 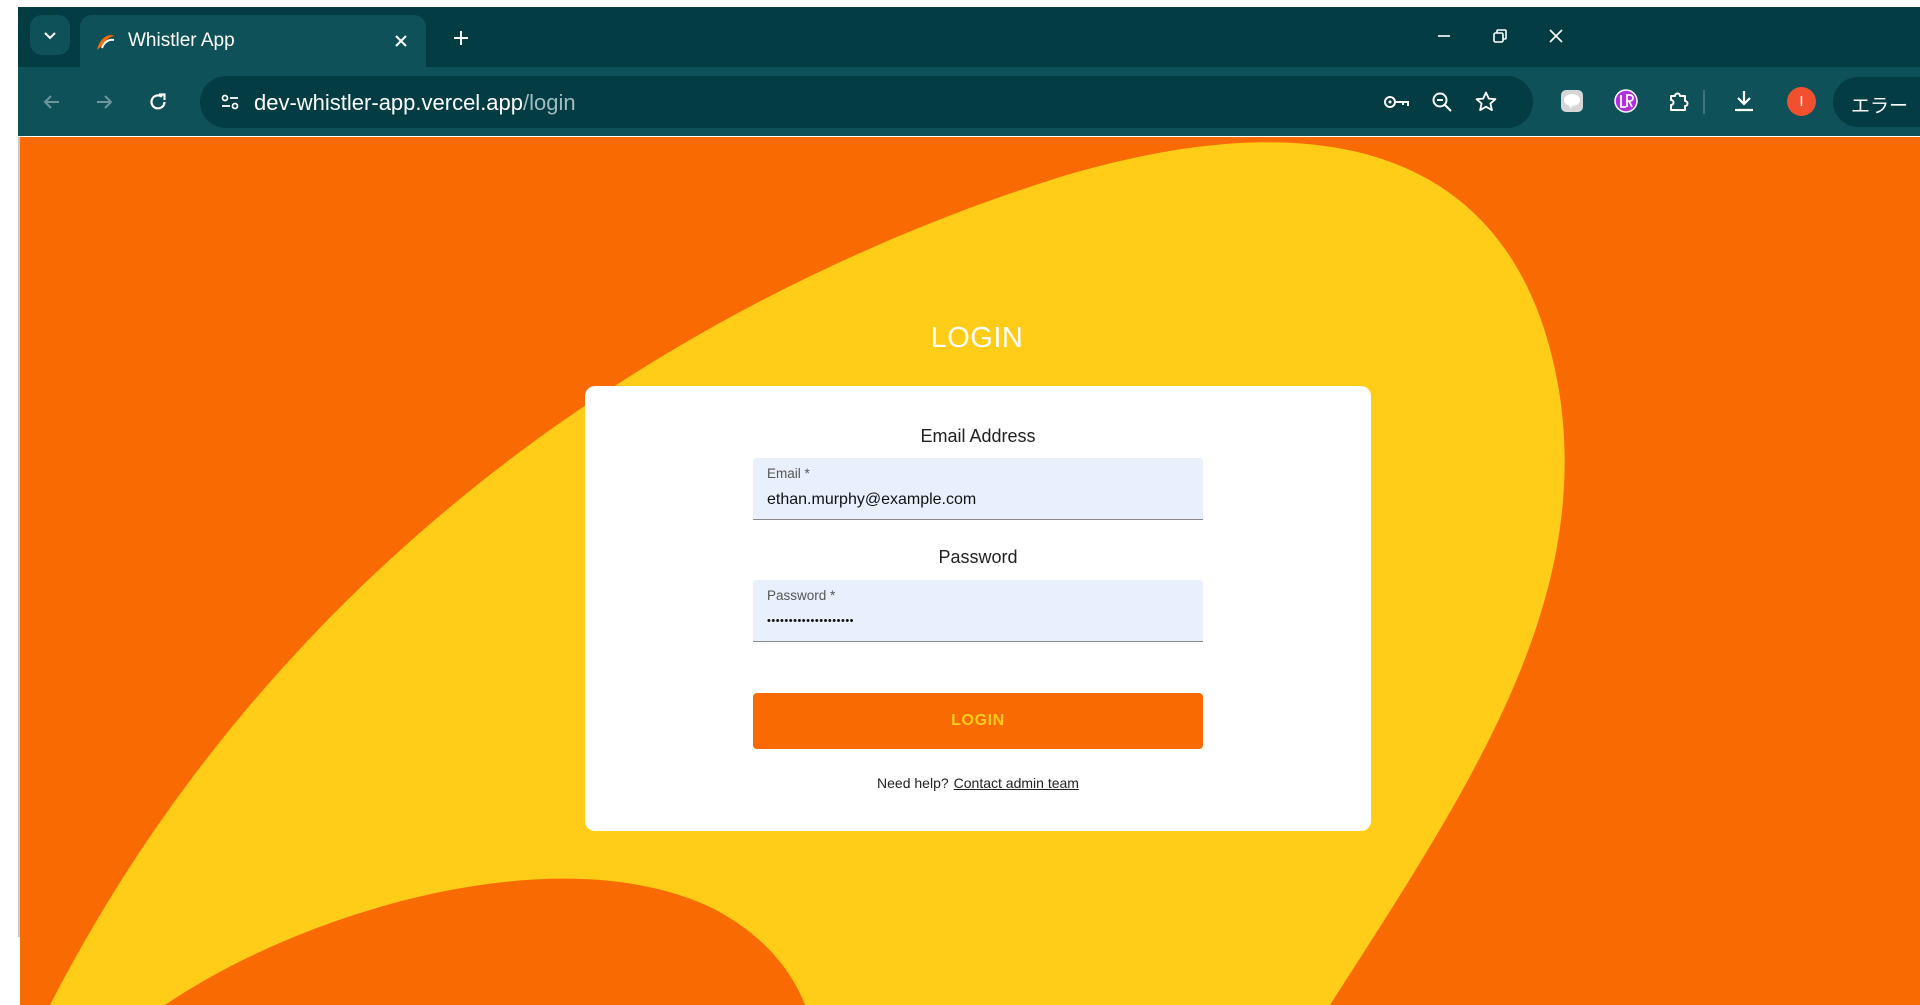 What do you see at coordinates (389, 102) in the screenshot?
I see `url-host: dev-whistler-app.vercel.app` at bounding box center [389, 102].